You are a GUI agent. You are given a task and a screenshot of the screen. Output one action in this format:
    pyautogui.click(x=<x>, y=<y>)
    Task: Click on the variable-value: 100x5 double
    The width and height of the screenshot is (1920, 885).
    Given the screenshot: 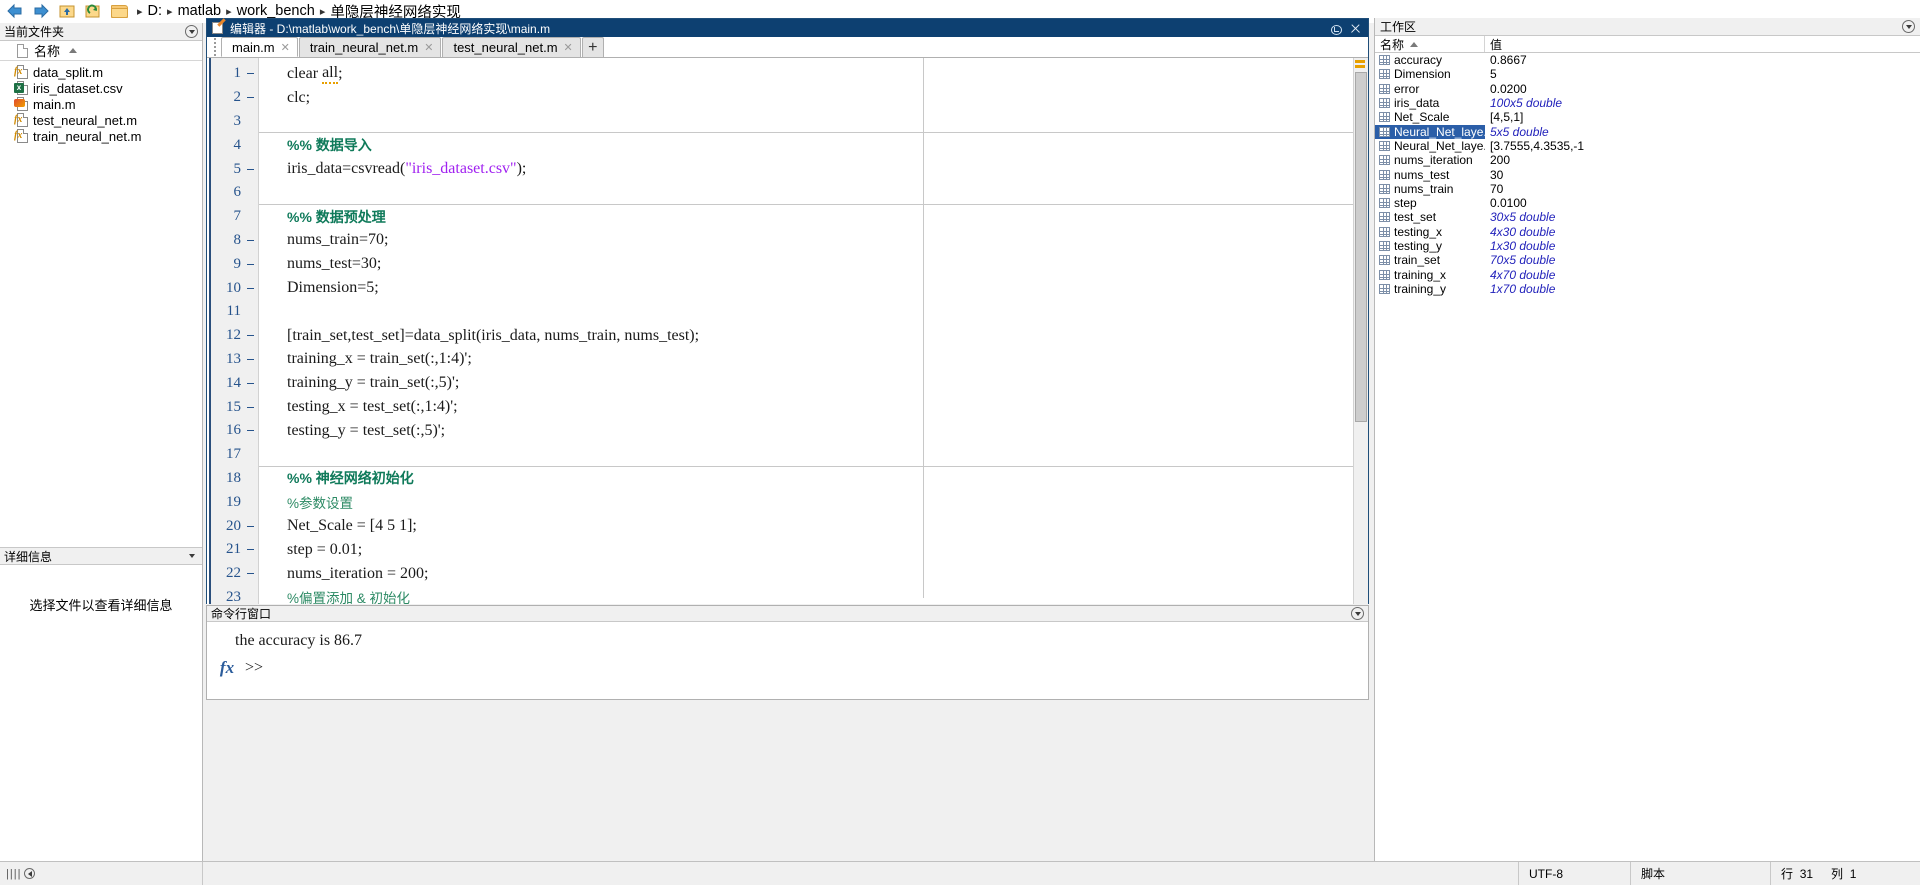 What is the action you would take?
    pyautogui.click(x=1526, y=103)
    